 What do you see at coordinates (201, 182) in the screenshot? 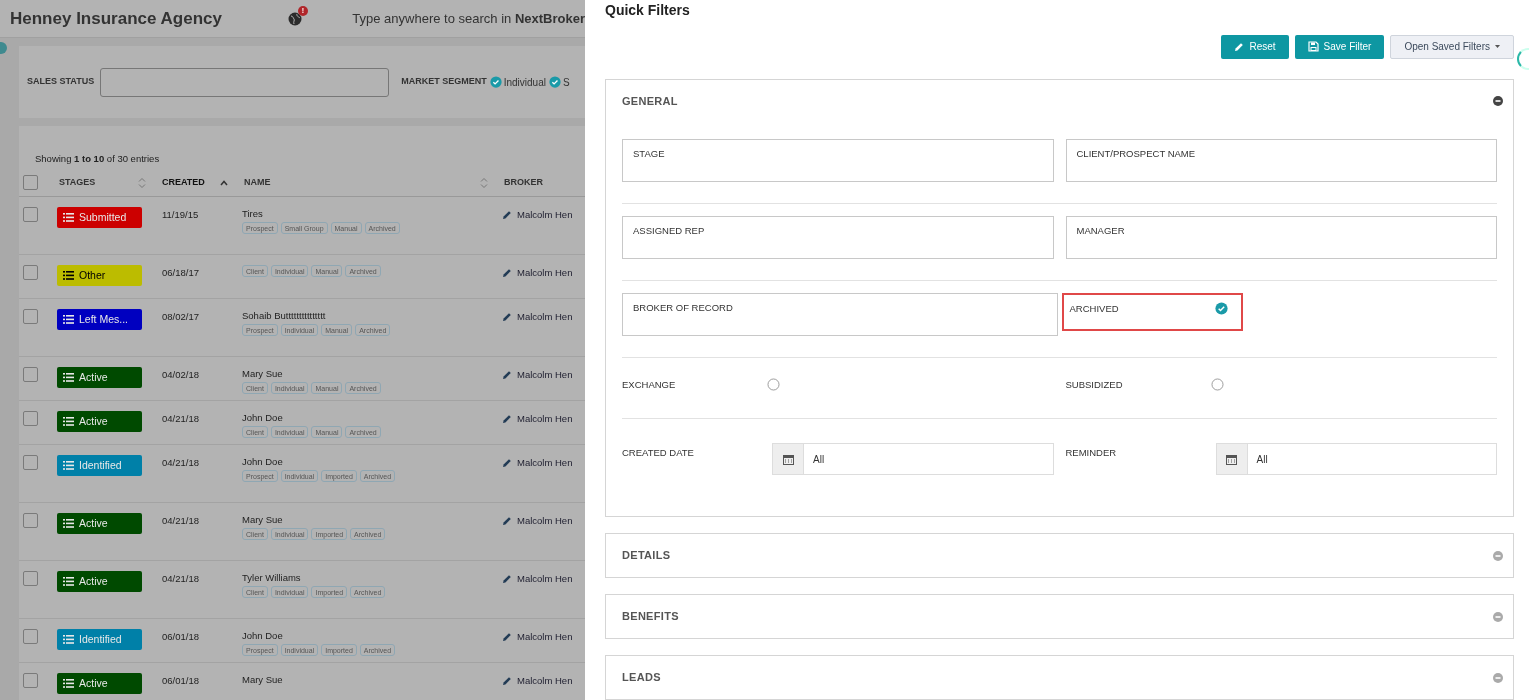
I see `column-header: CREATED` at bounding box center [201, 182].